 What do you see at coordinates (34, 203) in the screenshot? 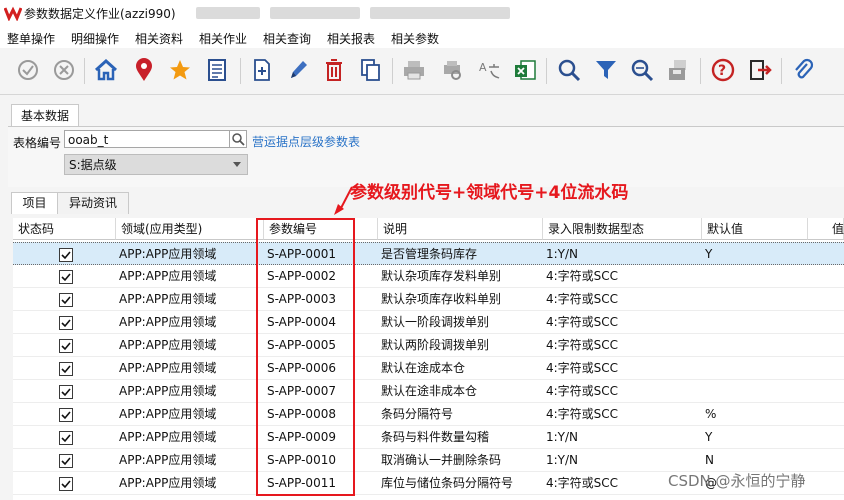
I see `tab-items: 项目` at bounding box center [34, 203].